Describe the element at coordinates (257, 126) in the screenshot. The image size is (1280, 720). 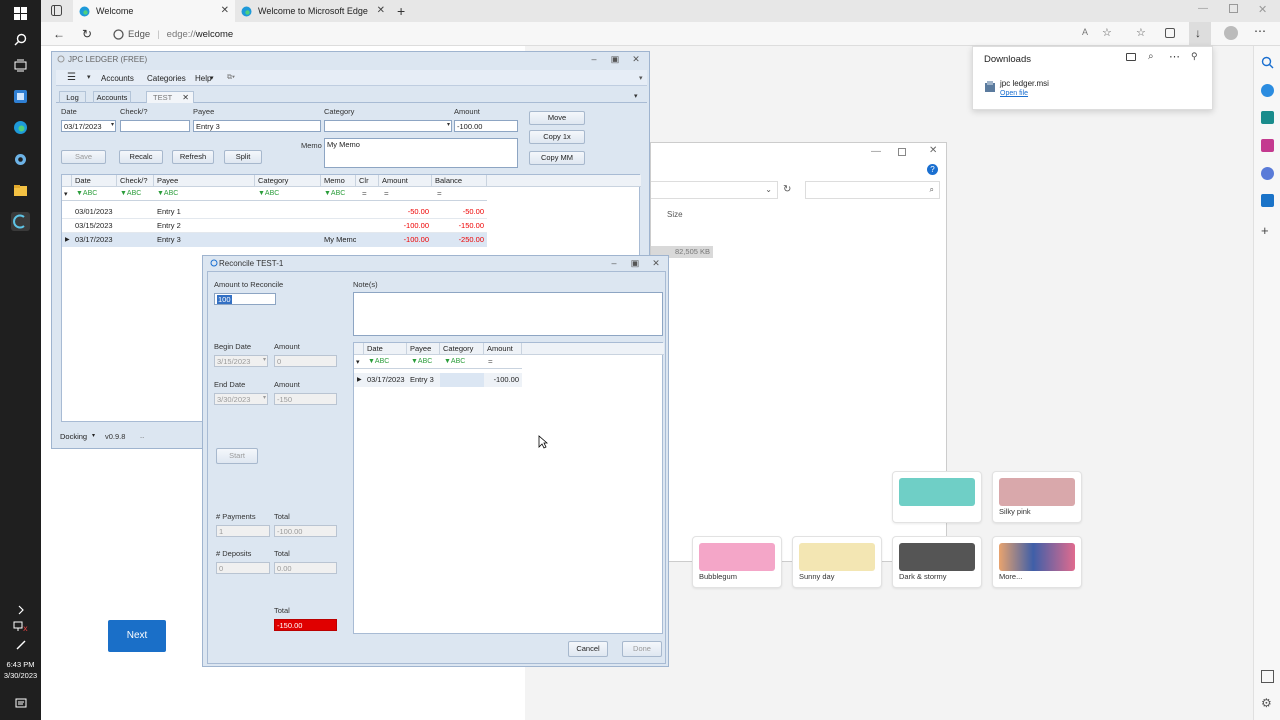
I see `payee-field: Entry 3` at that location.